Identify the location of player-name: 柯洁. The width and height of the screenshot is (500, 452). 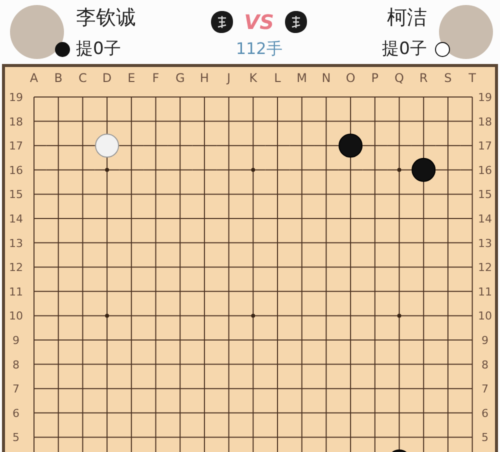
(407, 17).